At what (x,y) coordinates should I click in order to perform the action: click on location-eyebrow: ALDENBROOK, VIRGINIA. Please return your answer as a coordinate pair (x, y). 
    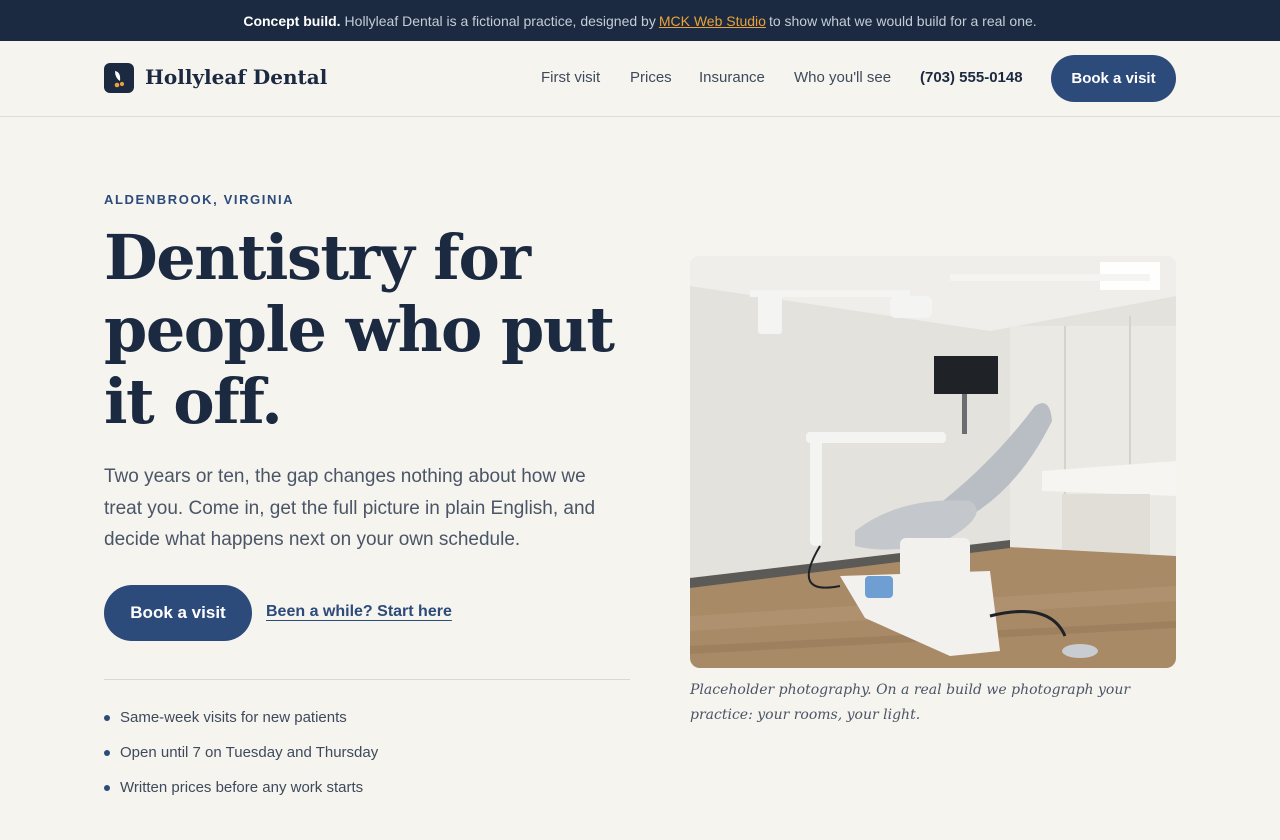
    Looking at the image, I should click on (199, 199).